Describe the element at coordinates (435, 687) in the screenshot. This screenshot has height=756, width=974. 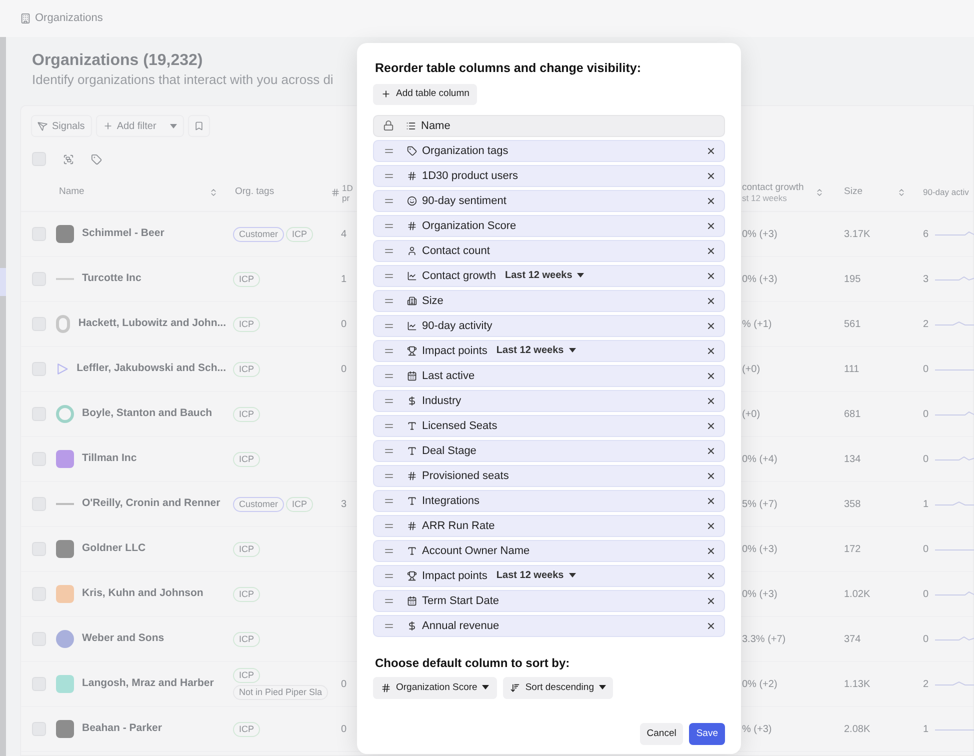
I see `sort-column-dropdown: Organization Score` at that location.